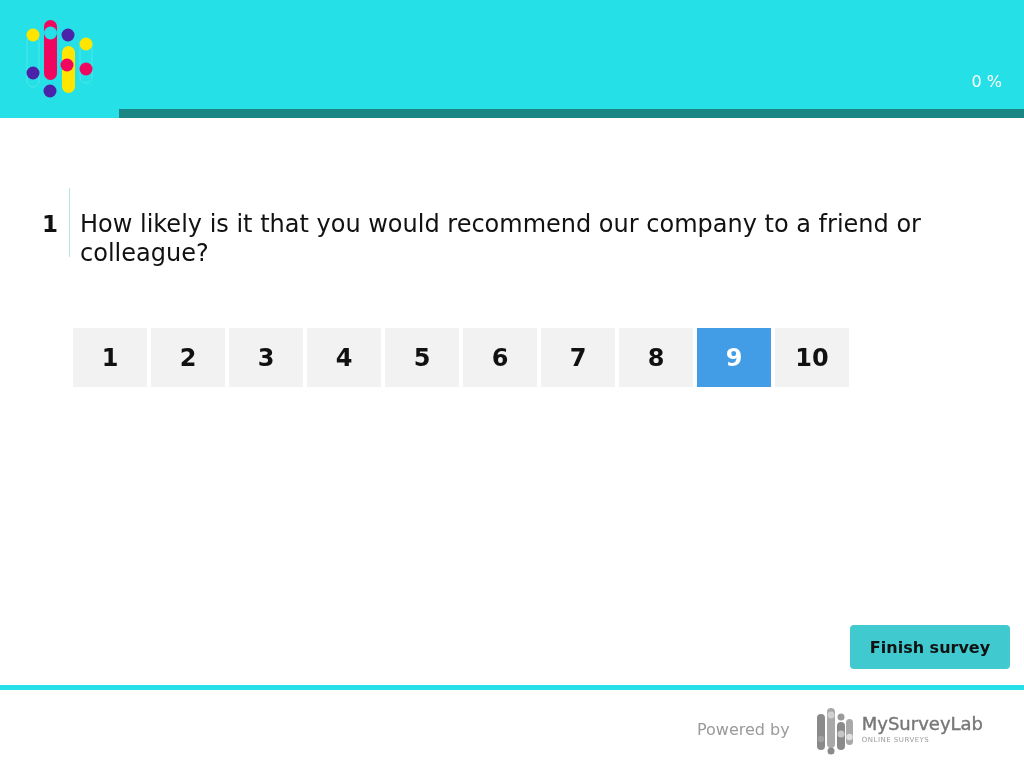 The height and width of the screenshot is (768, 1024). What do you see at coordinates (59, 59) in the screenshot?
I see `logo-icon` at bounding box center [59, 59].